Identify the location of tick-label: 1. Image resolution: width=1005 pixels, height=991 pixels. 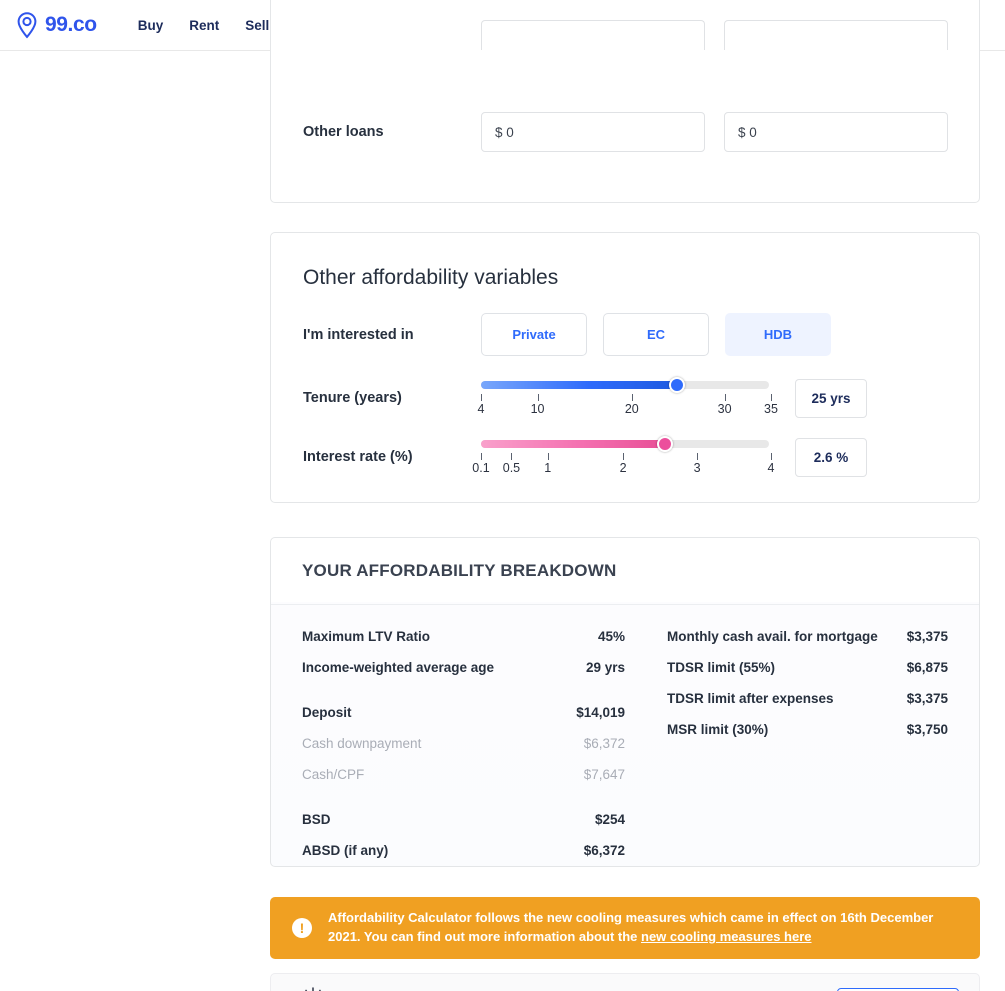
(548, 468).